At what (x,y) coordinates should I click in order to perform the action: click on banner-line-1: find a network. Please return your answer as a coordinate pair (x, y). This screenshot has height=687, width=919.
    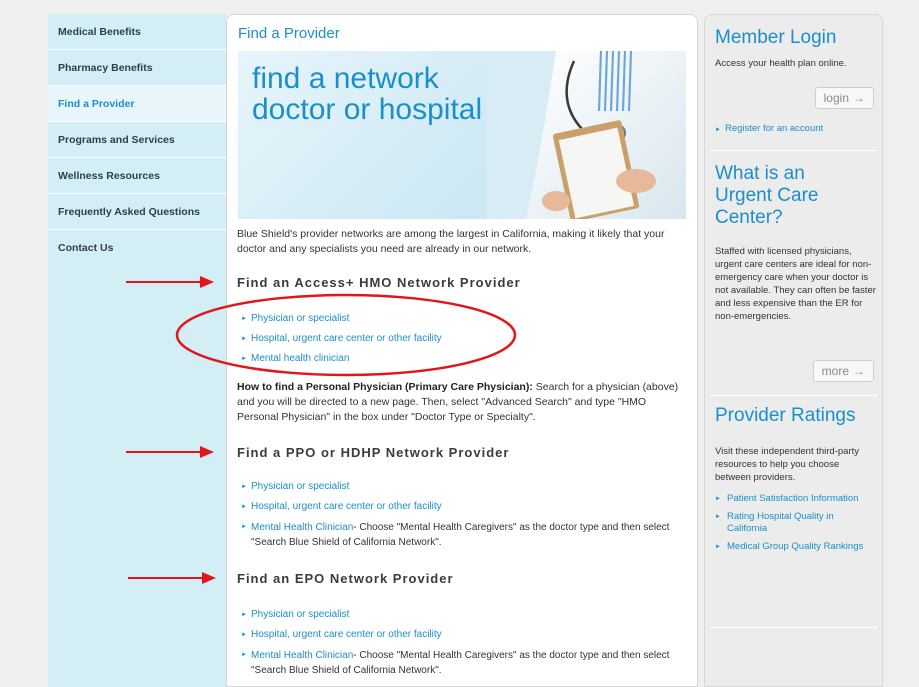
    Looking at the image, I should click on (345, 78).